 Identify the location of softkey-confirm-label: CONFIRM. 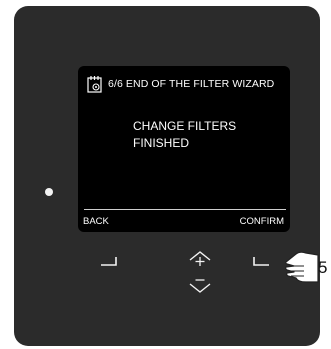
(261, 221).